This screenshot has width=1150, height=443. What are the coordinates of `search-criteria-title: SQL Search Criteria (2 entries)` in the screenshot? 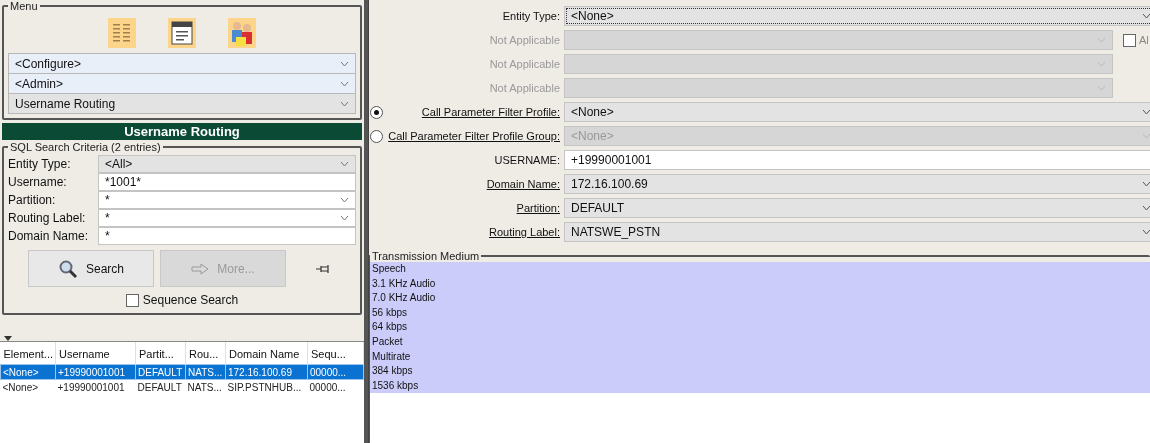 It's located at (85, 147).